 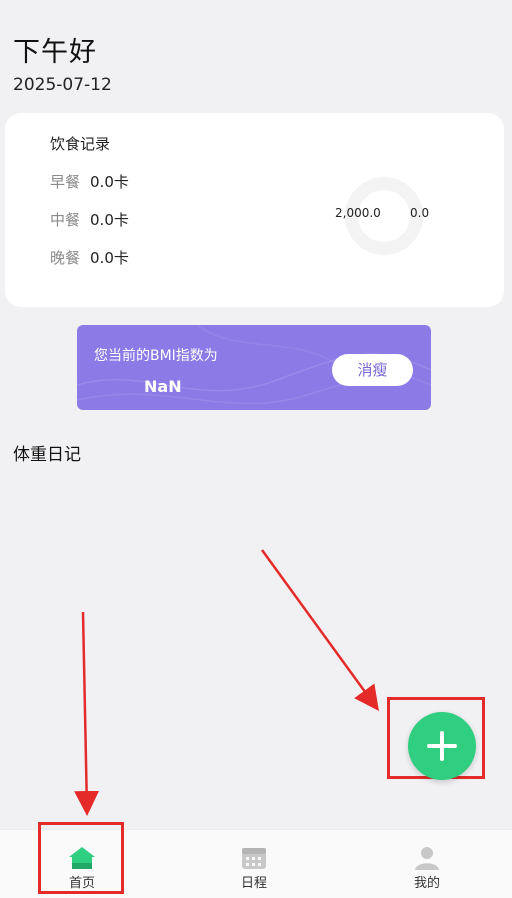 I want to click on calorie-intake-value: 0.0, so click(x=420, y=213).